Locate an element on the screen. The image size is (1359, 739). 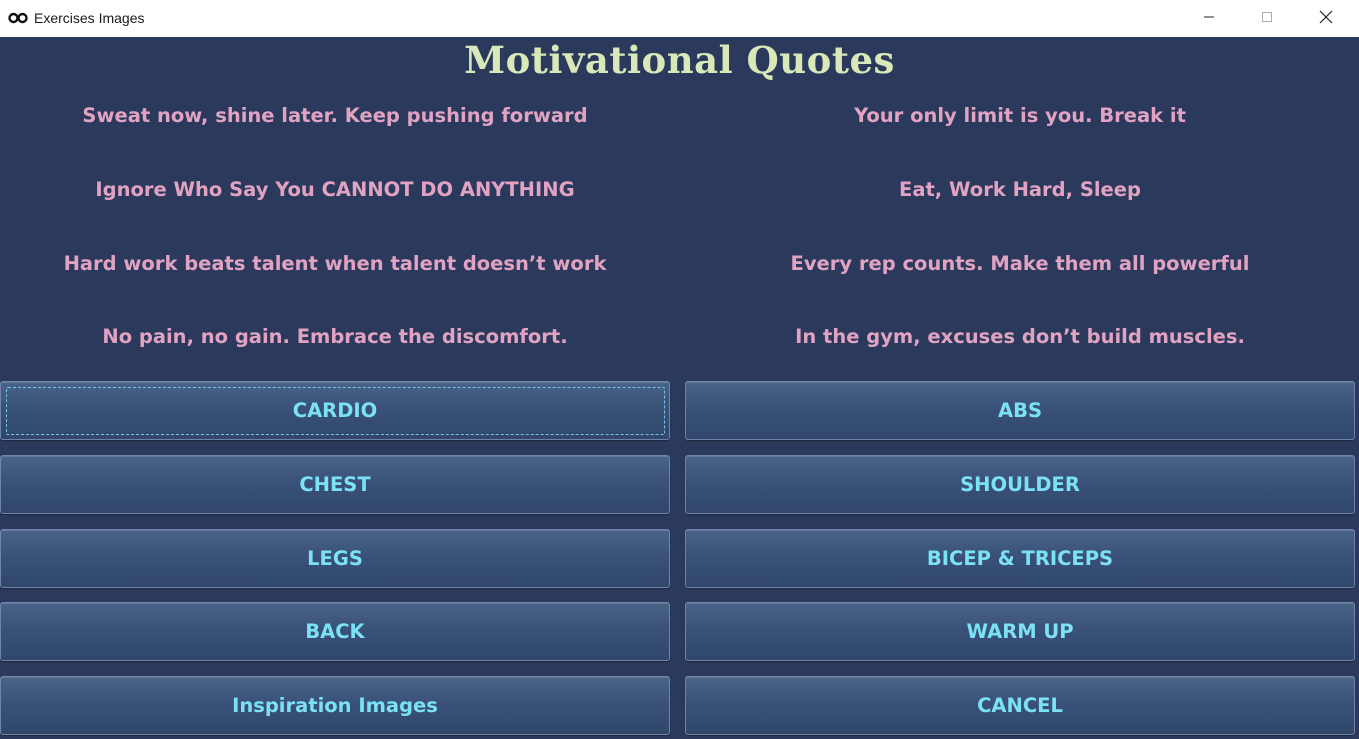
warm-up-button-label: WARM UP is located at coordinates (1020, 631).